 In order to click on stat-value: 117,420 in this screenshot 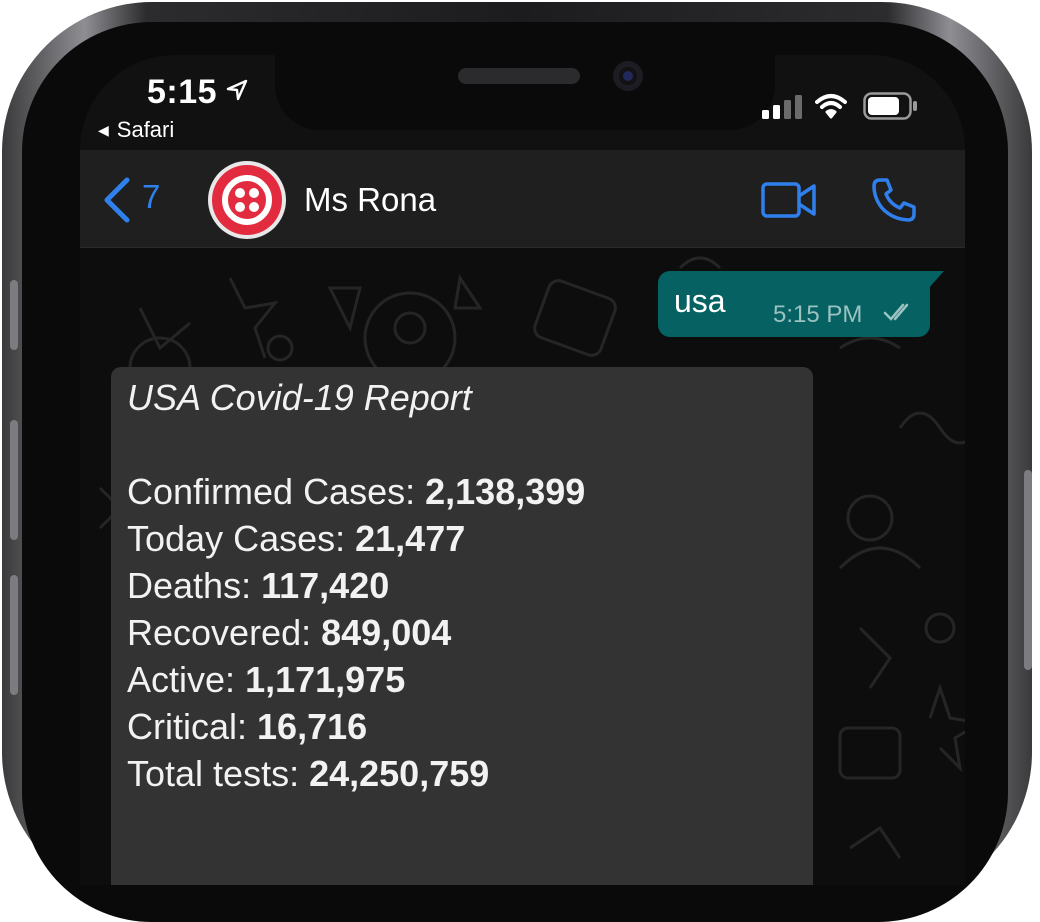, I will do `click(325, 585)`.